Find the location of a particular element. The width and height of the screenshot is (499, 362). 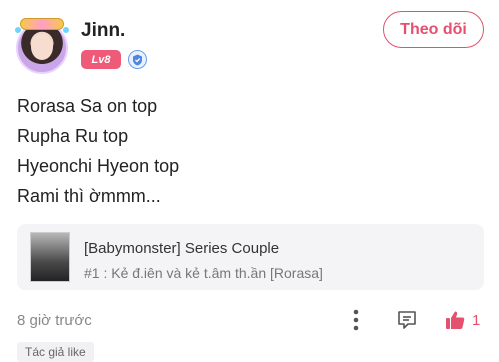

series-title: [Babymonster] Series Couple is located at coordinates (182, 248).